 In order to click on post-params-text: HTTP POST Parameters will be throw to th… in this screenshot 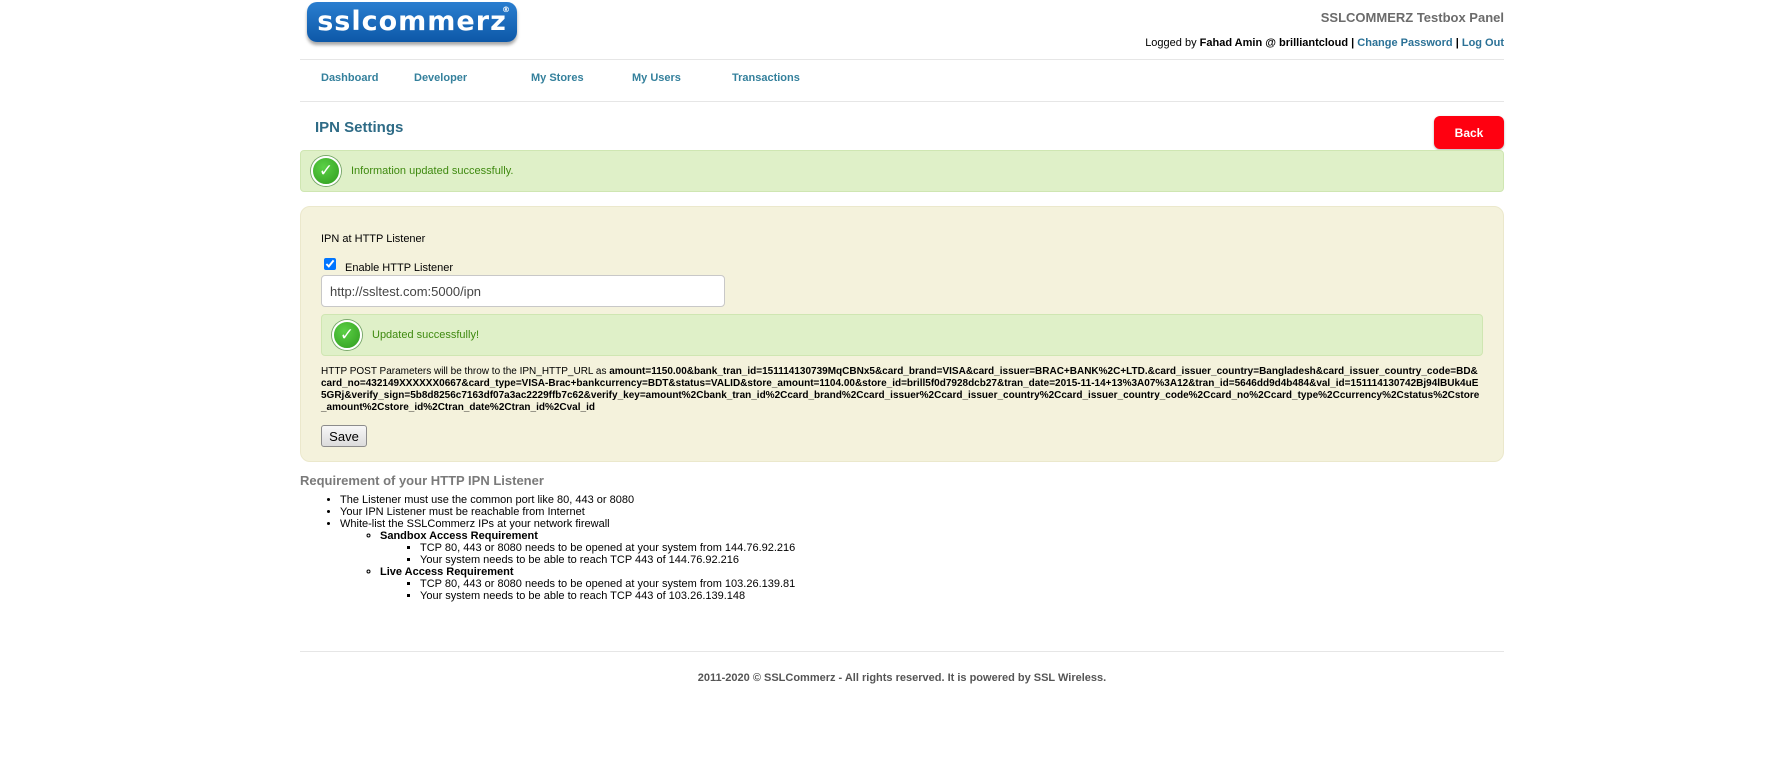, I will do `click(902, 390)`.